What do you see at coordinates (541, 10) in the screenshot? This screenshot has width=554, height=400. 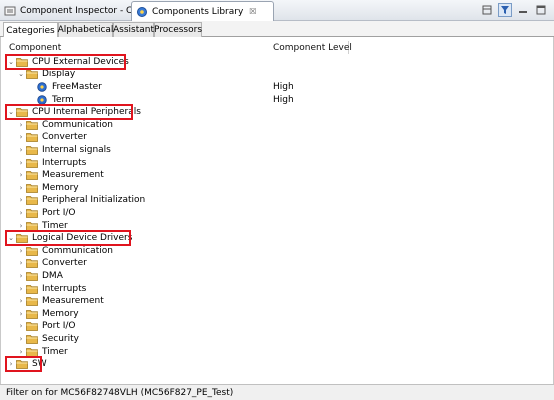 I see `maximize-icon` at bounding box center [541, 10].